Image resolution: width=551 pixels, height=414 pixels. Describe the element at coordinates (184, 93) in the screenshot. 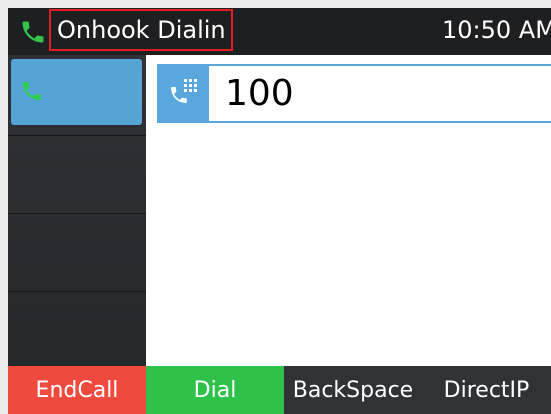

I see `dialpad-phone-icon` at that location.